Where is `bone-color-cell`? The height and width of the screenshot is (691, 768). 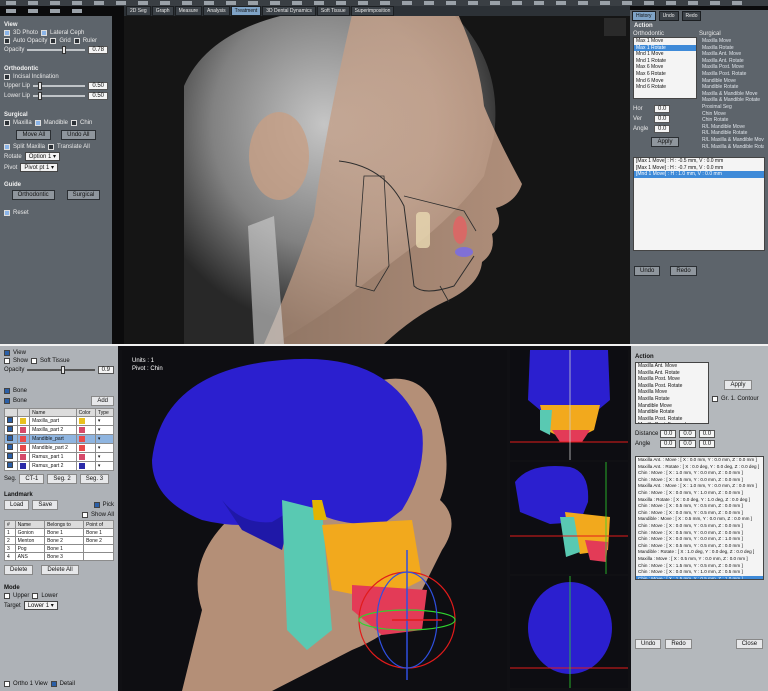
bone-color-cell is located at coordinates (85, 421).